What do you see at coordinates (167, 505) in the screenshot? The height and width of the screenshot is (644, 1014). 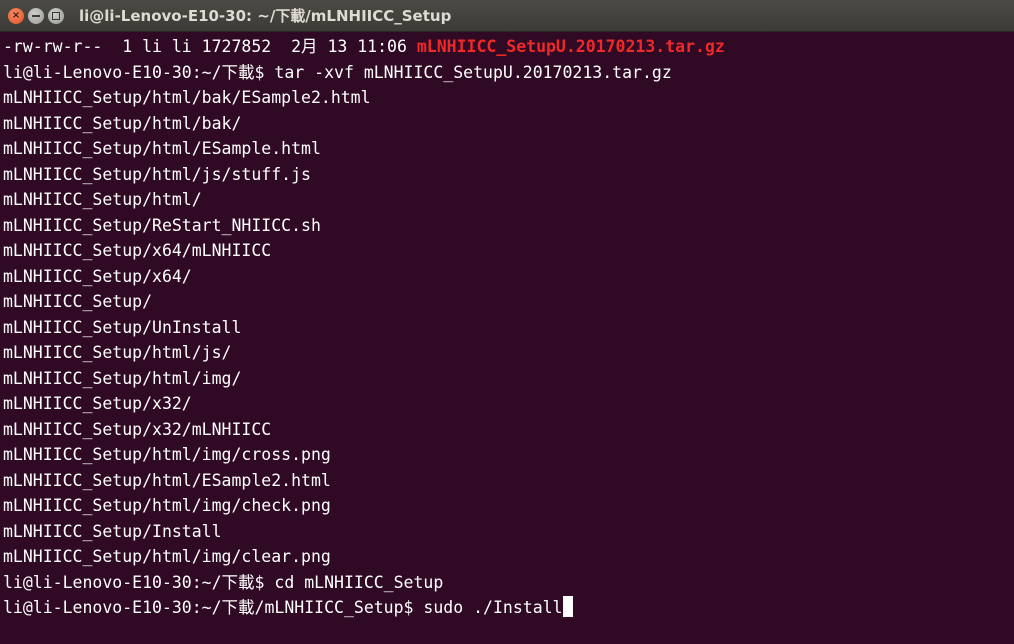 I see `terminal-line: mLNHIICC_Setup/html/img/check.png` at bounding box center [167, 505].